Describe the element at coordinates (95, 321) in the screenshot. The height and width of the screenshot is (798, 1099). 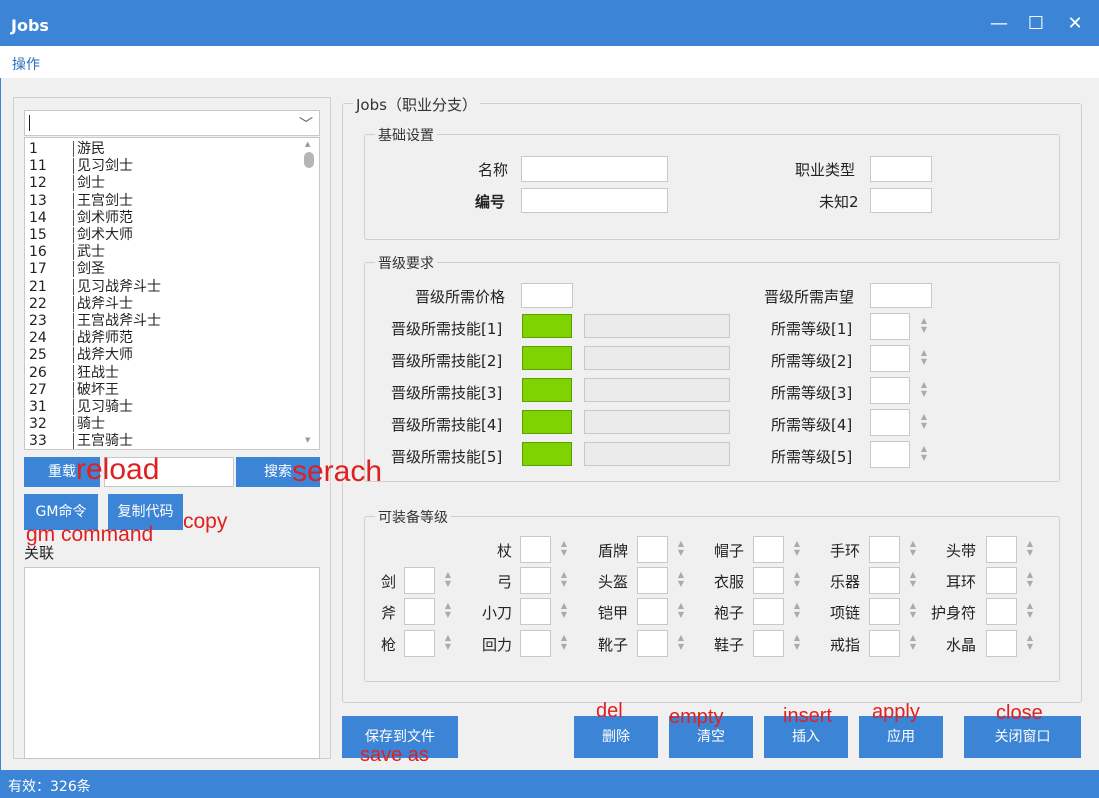
I see `list-item: 23 王宫战斧斗士` at that location.